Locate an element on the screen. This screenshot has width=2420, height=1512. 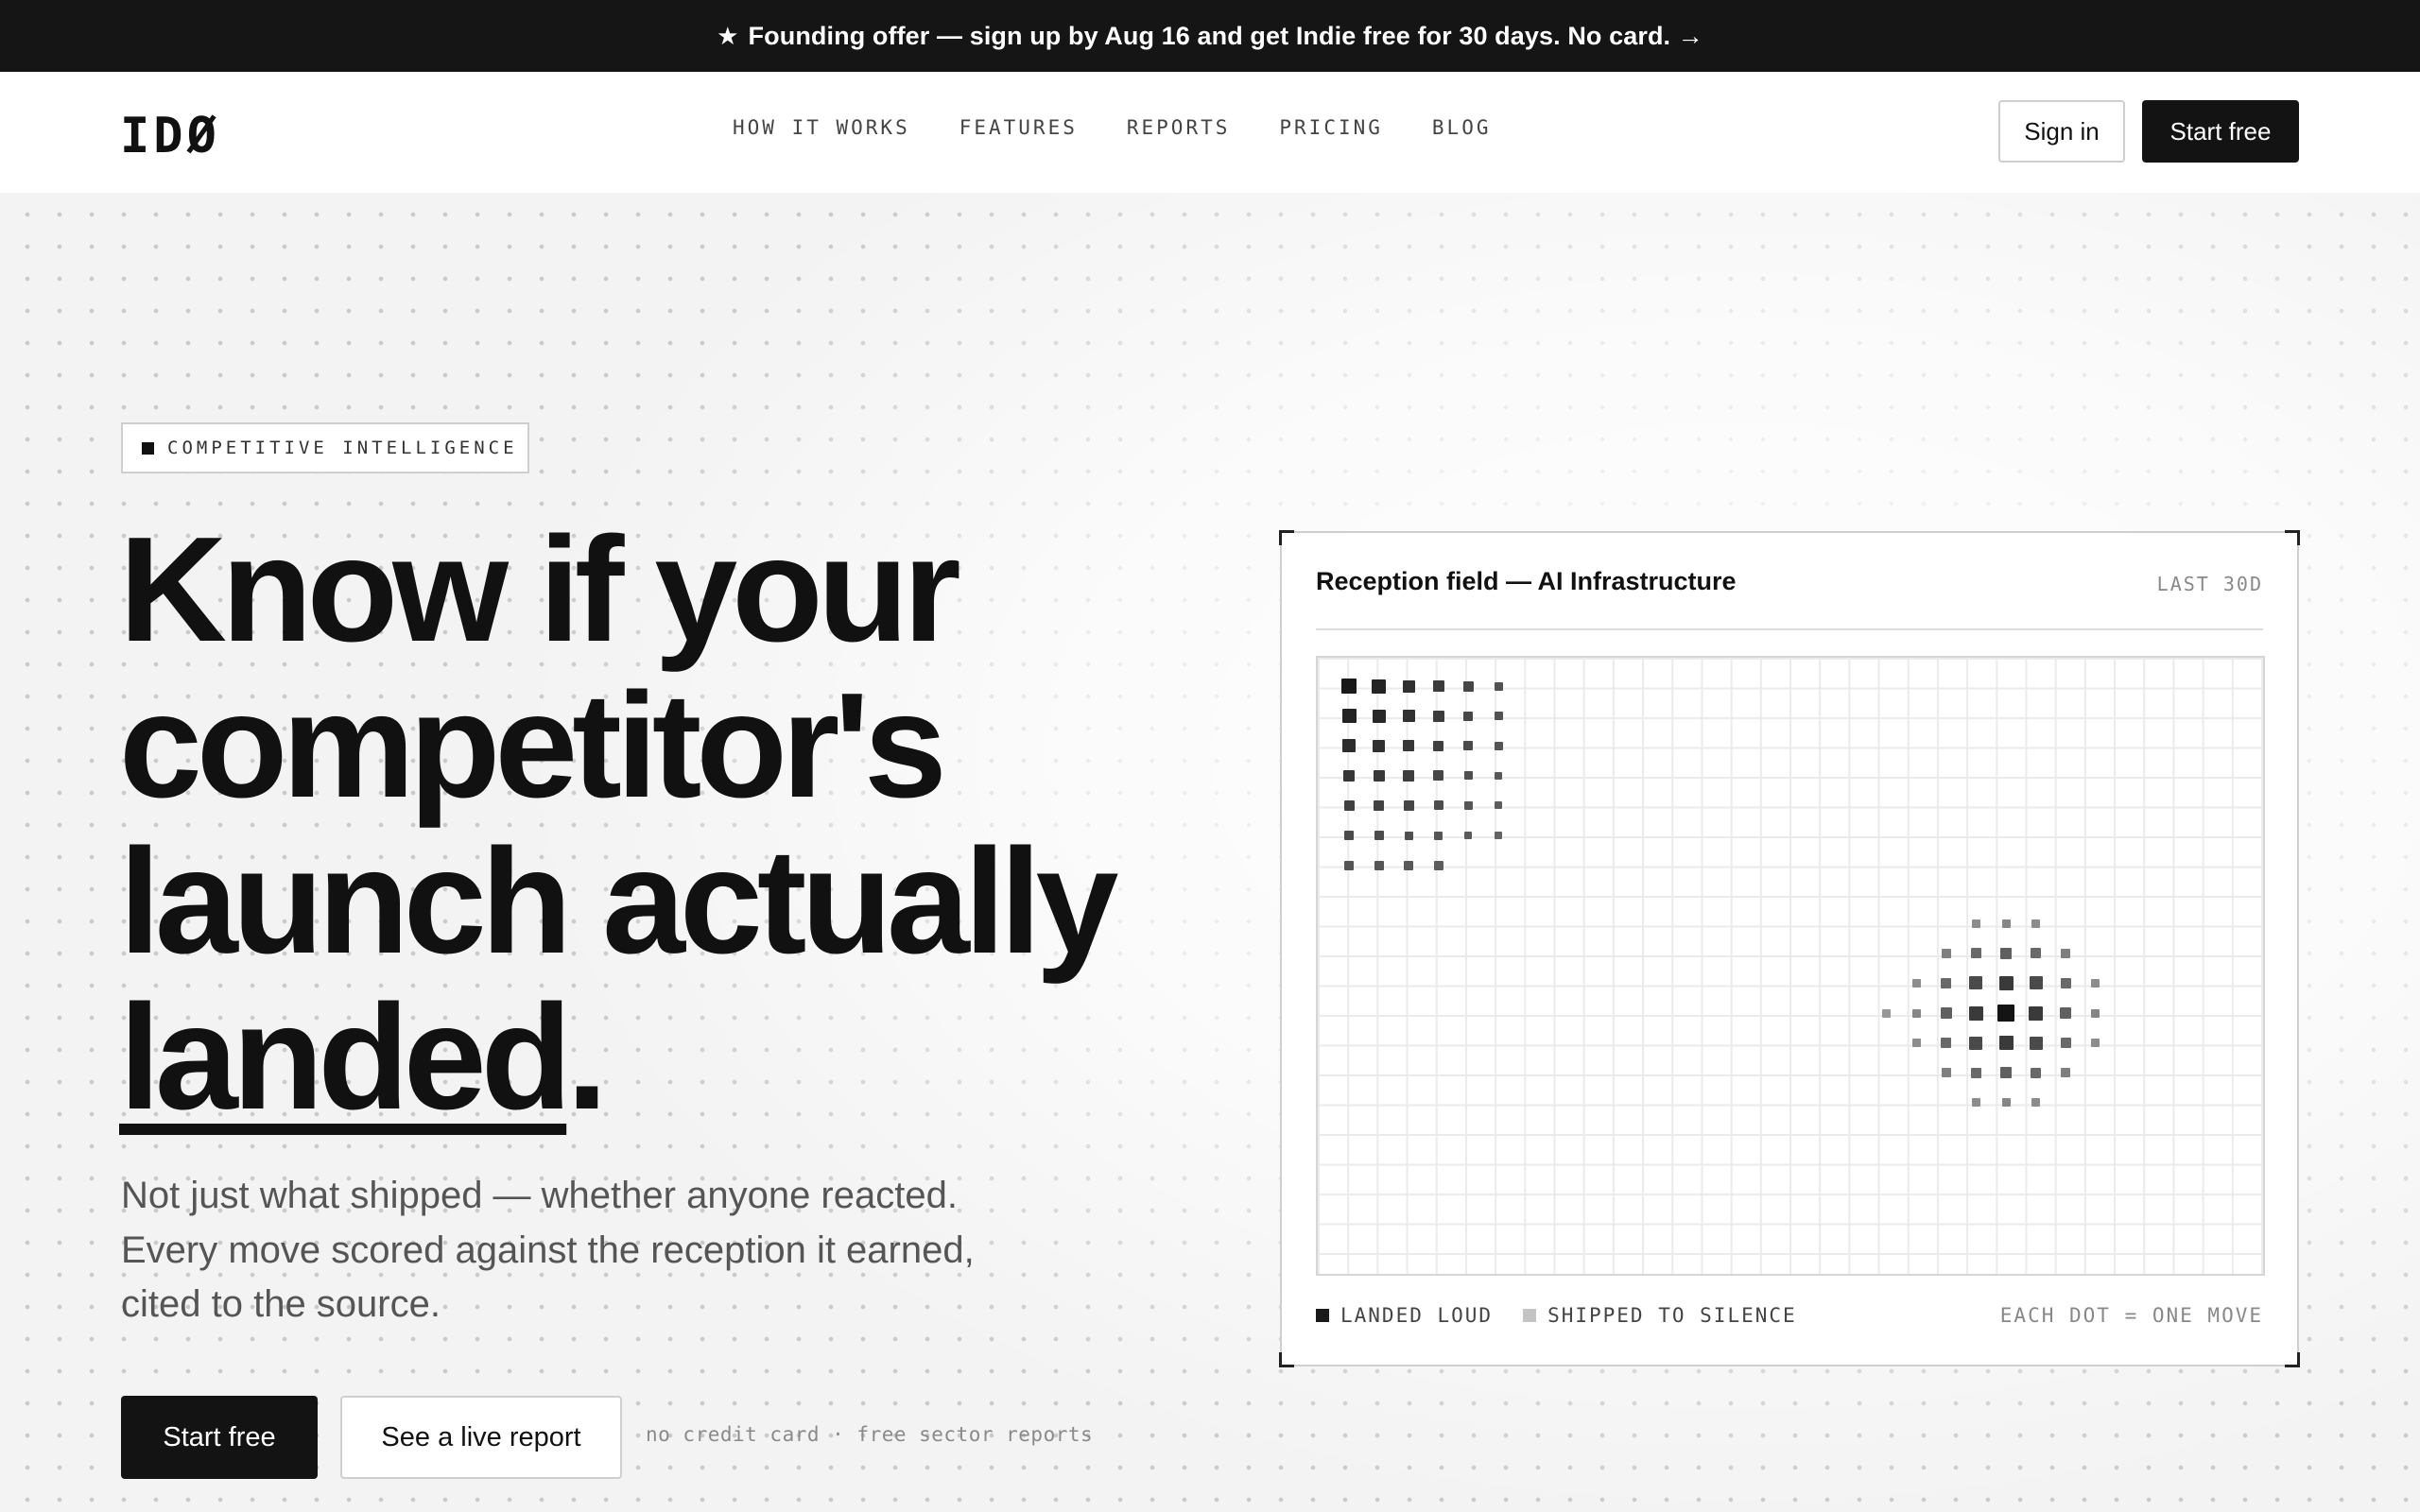
headline-period: . is located at coordinates (587, 1057).